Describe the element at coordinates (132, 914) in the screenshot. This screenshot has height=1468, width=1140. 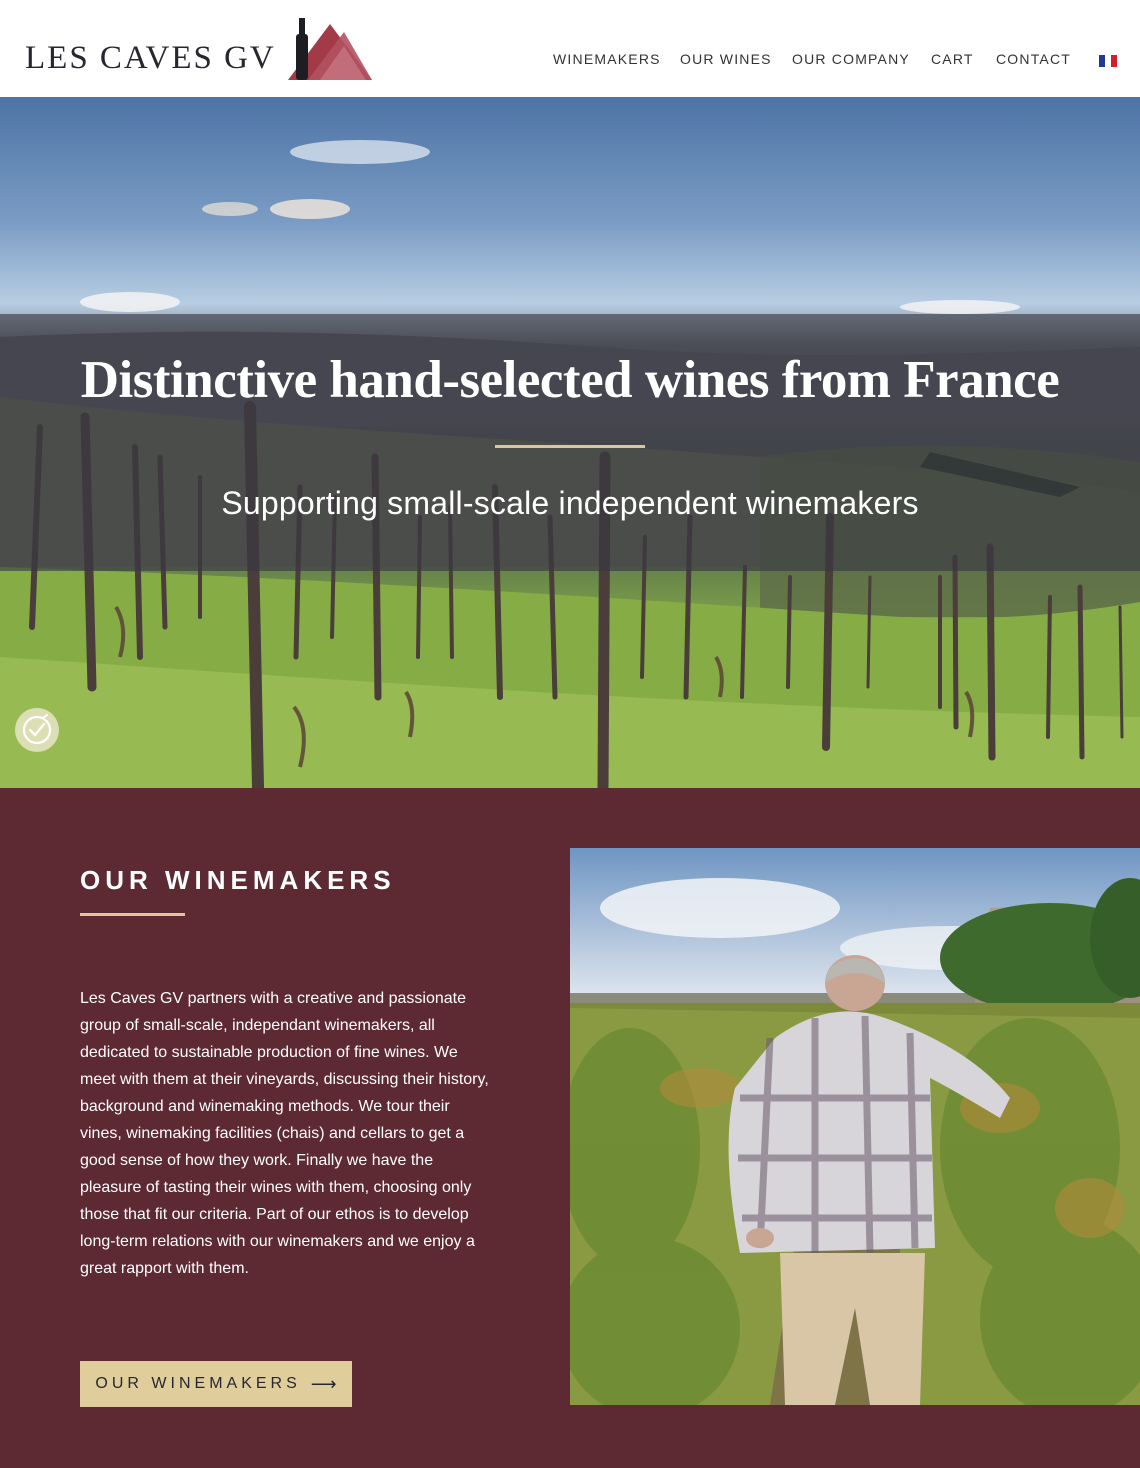
I see `winemakers-divider` at that location.